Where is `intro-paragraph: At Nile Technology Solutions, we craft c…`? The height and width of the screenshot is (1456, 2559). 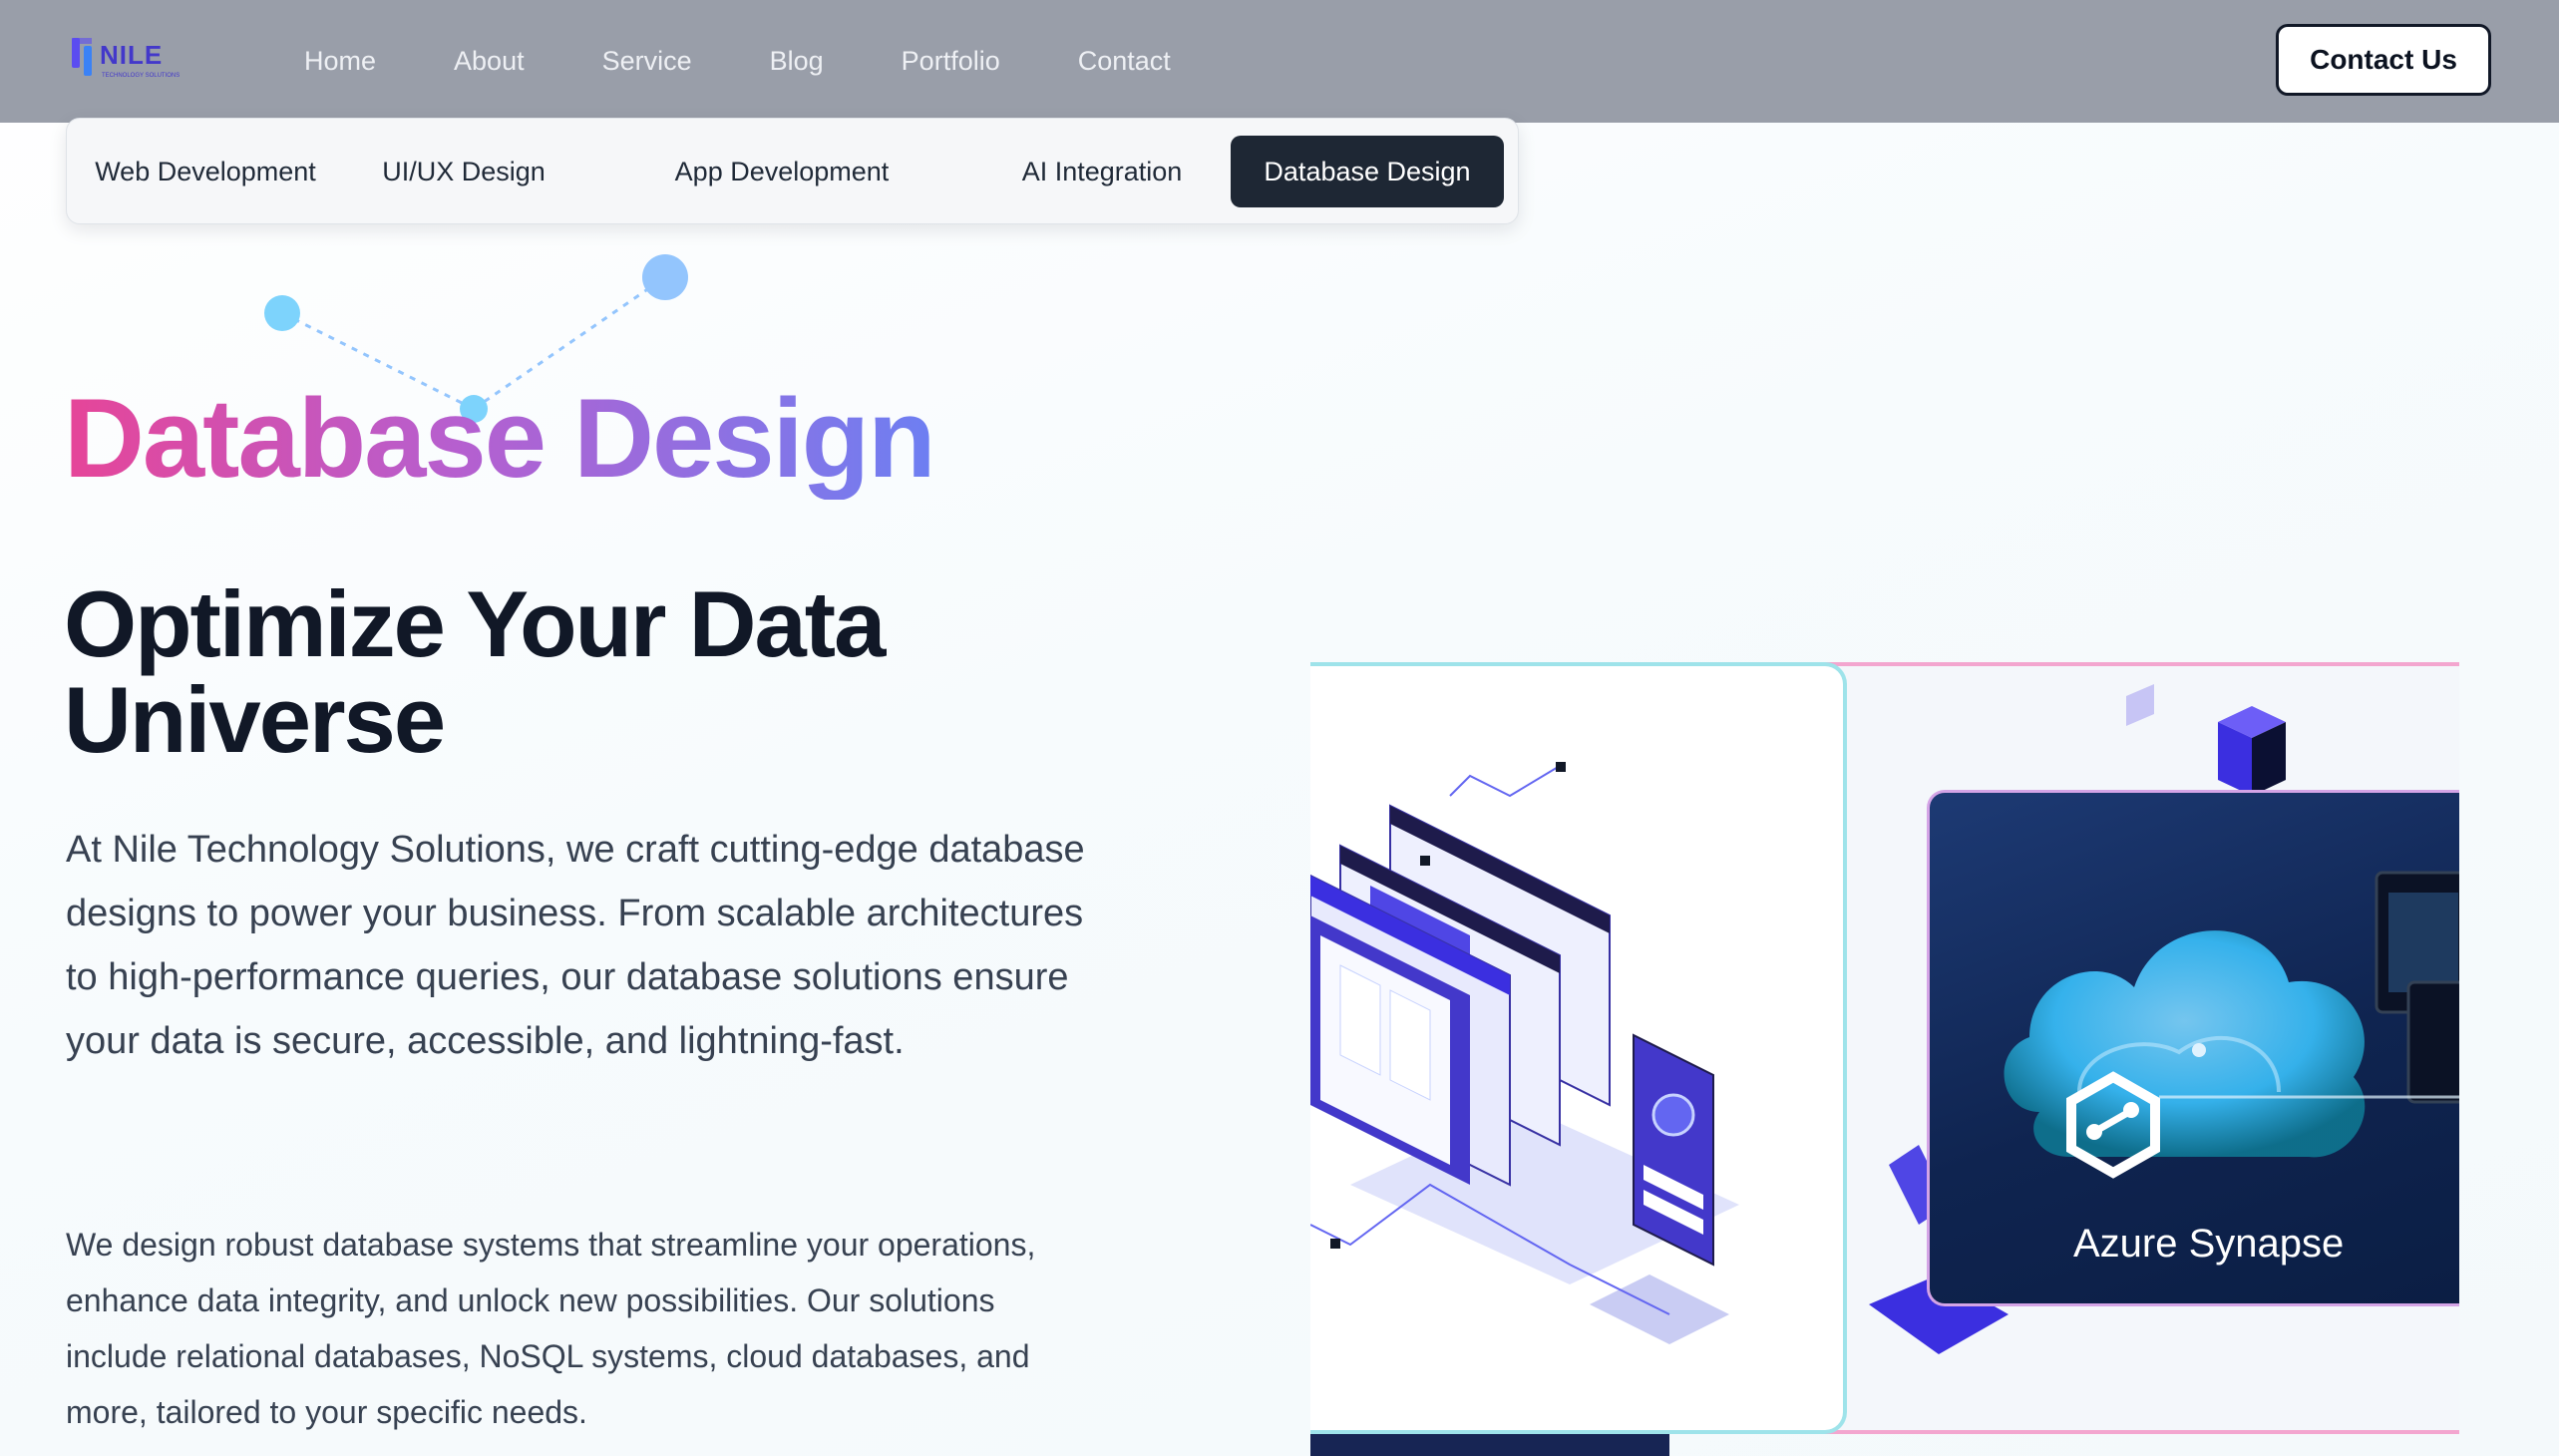
intro-paragraph: At Nile Technology Solutions, we craft c… is located at coordinates (575, 945).